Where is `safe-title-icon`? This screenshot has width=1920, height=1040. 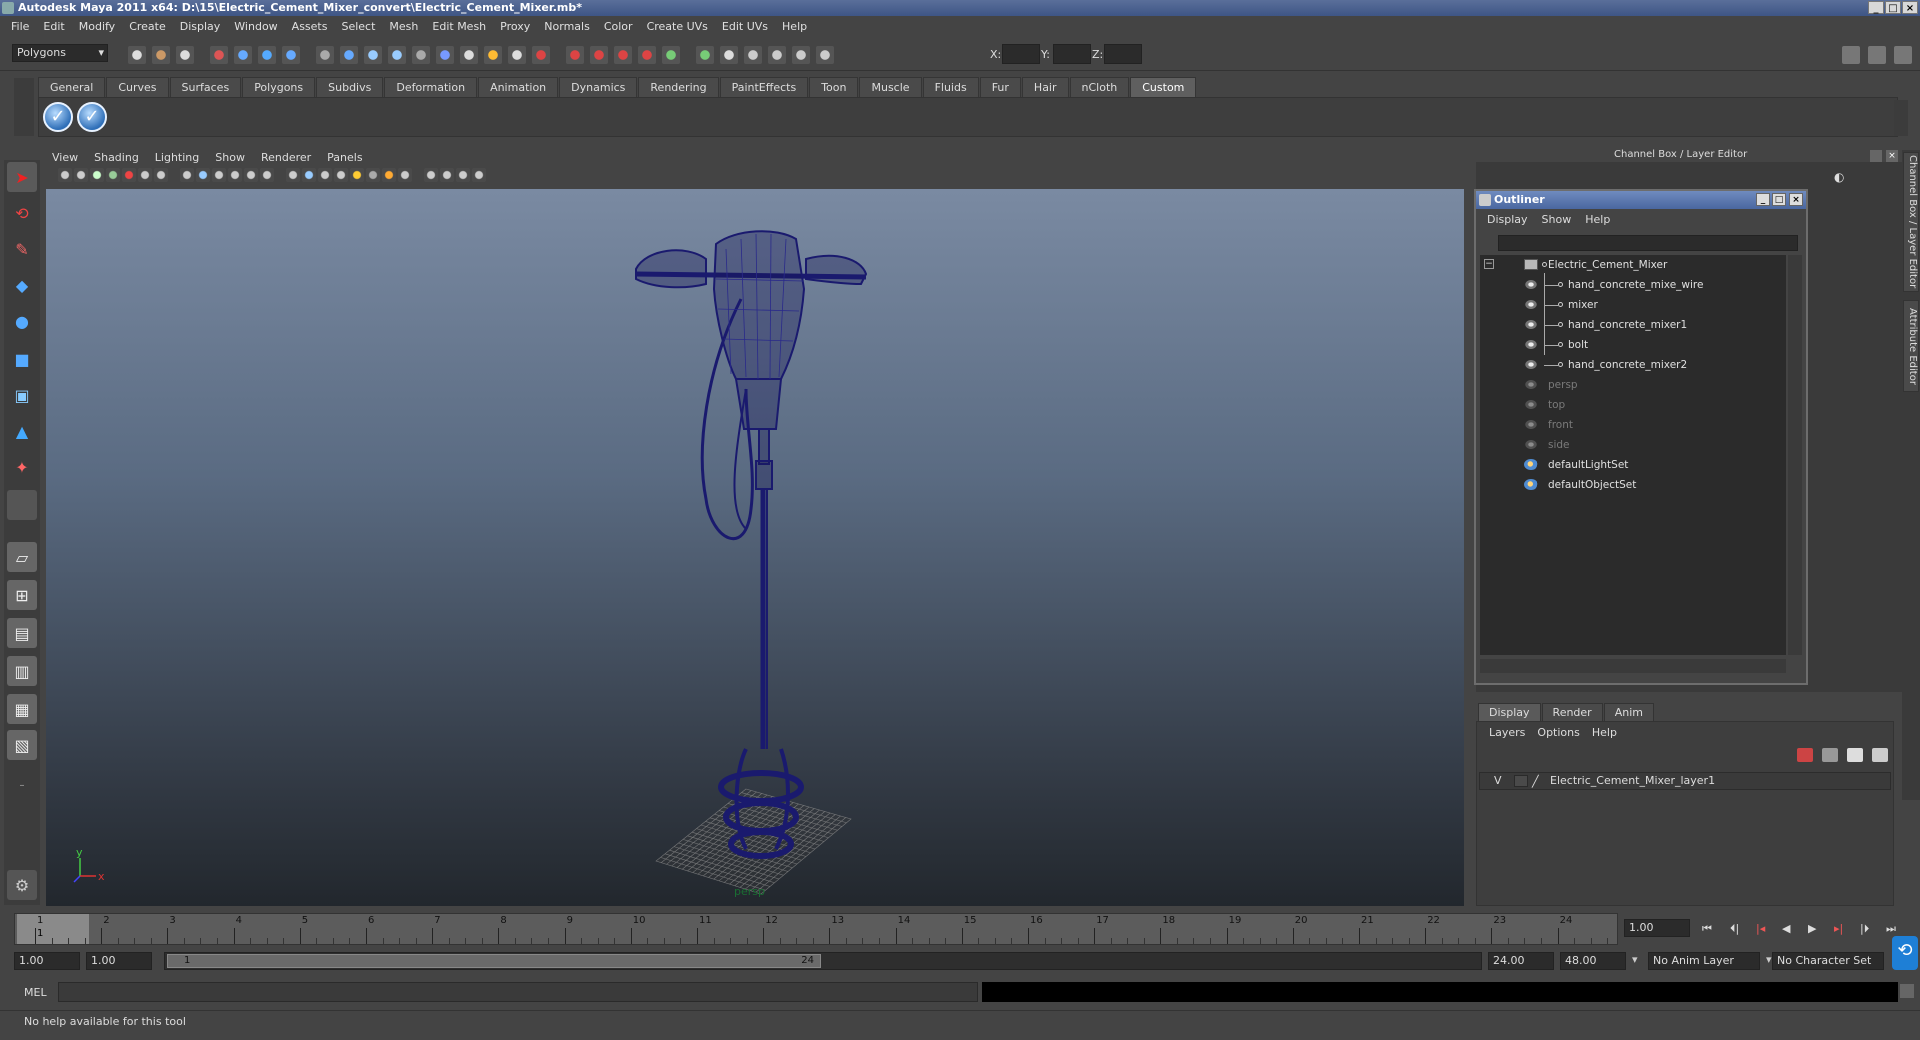 safe-title-icon is located at coordinates (267, 175).